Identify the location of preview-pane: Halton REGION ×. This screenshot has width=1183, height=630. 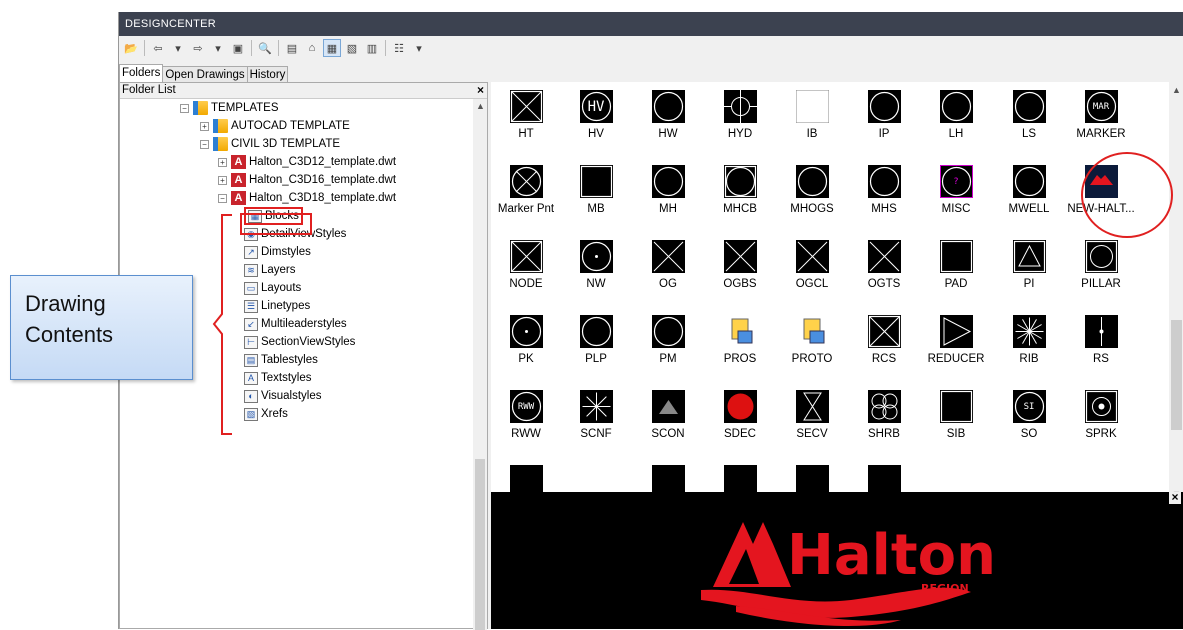
(837, 560).